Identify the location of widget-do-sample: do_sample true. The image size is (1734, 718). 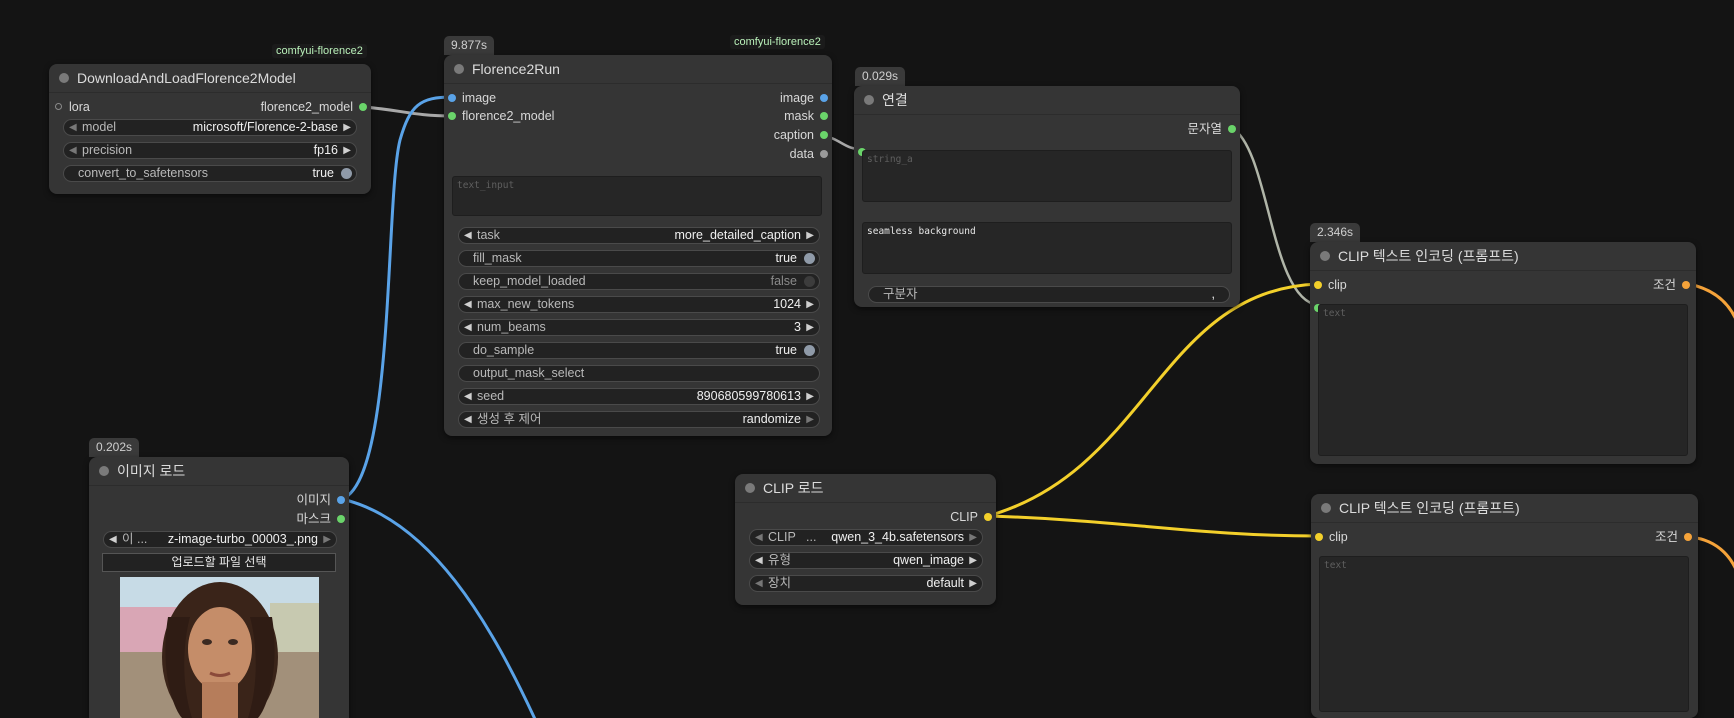
(639, 350).